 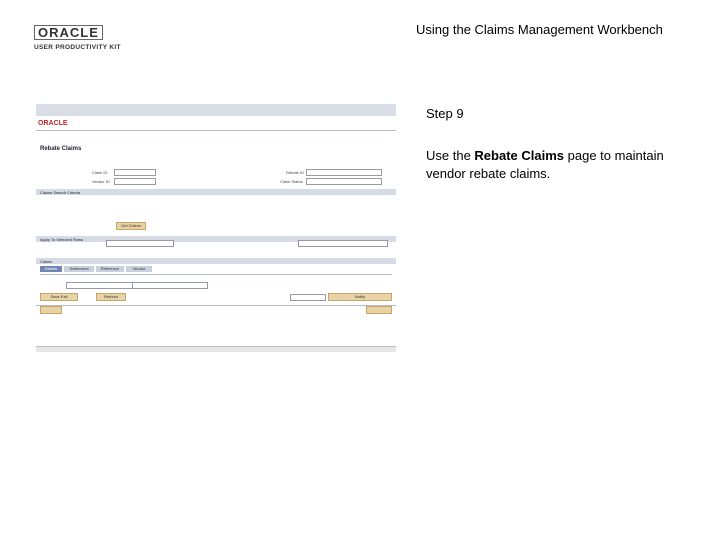 What do you see at coordinates (139, 269) in the screenshot?
I see `screenshot-tab-vendor: Vendor` at bounding box center [139, 269].